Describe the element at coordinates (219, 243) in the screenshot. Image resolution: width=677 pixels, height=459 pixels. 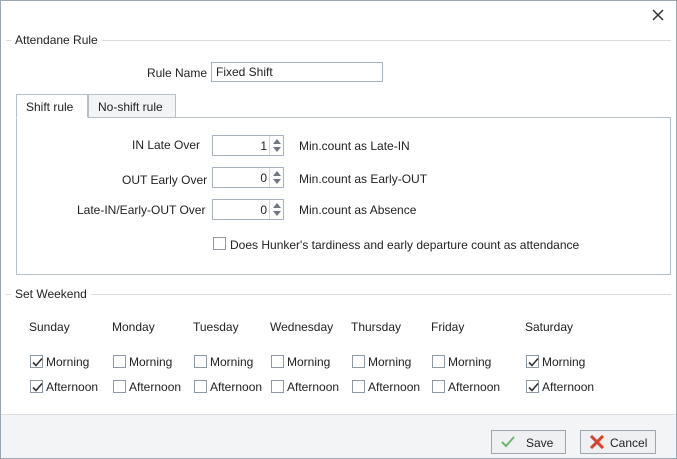
I see `tardiness-checkbox` at that location.